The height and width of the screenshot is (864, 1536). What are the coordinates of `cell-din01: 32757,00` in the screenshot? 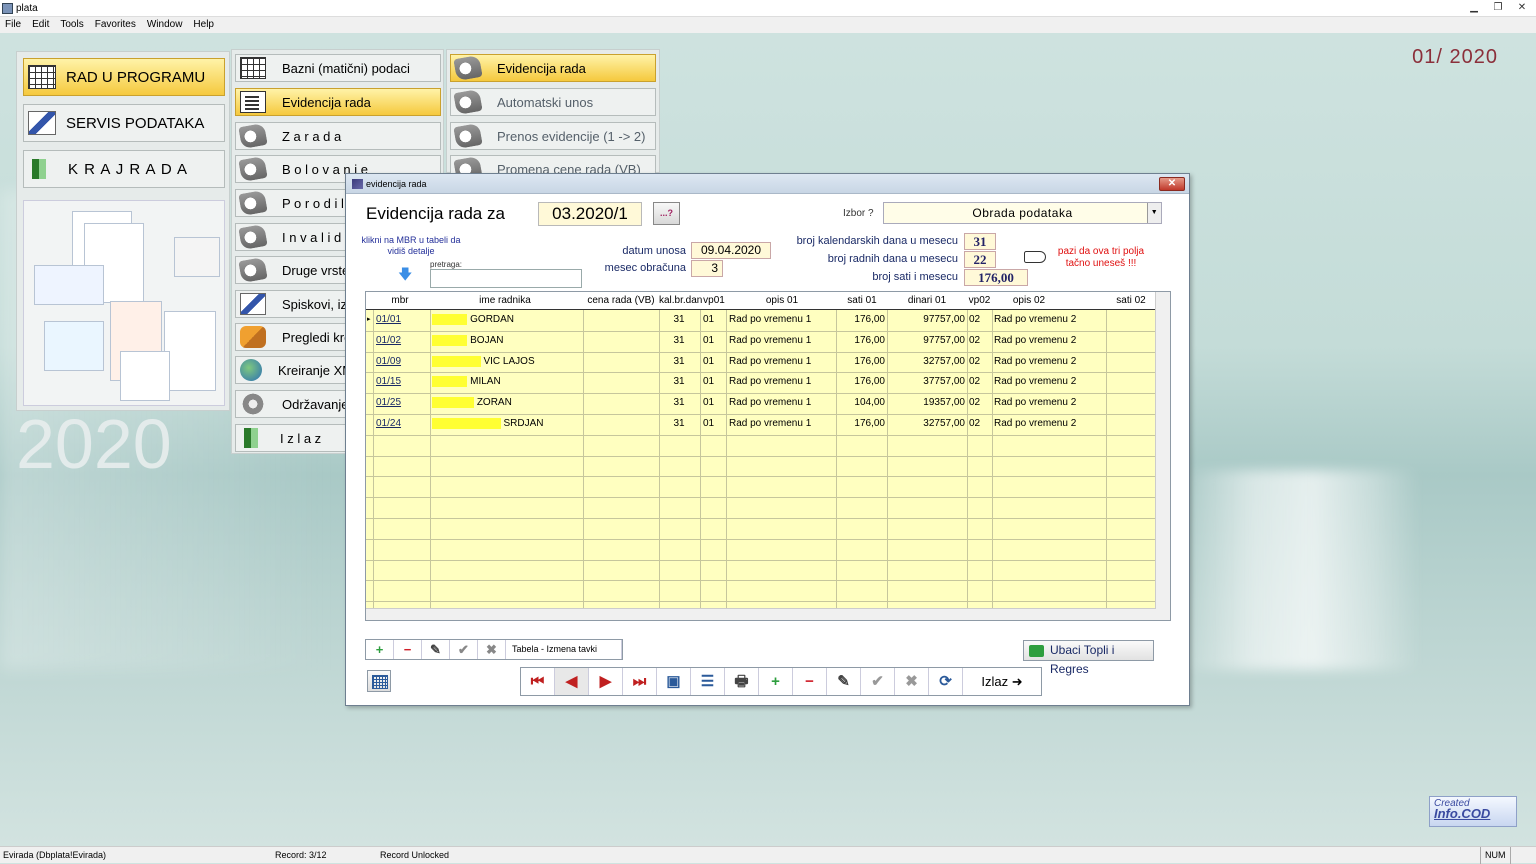 It's located at (944, 423).